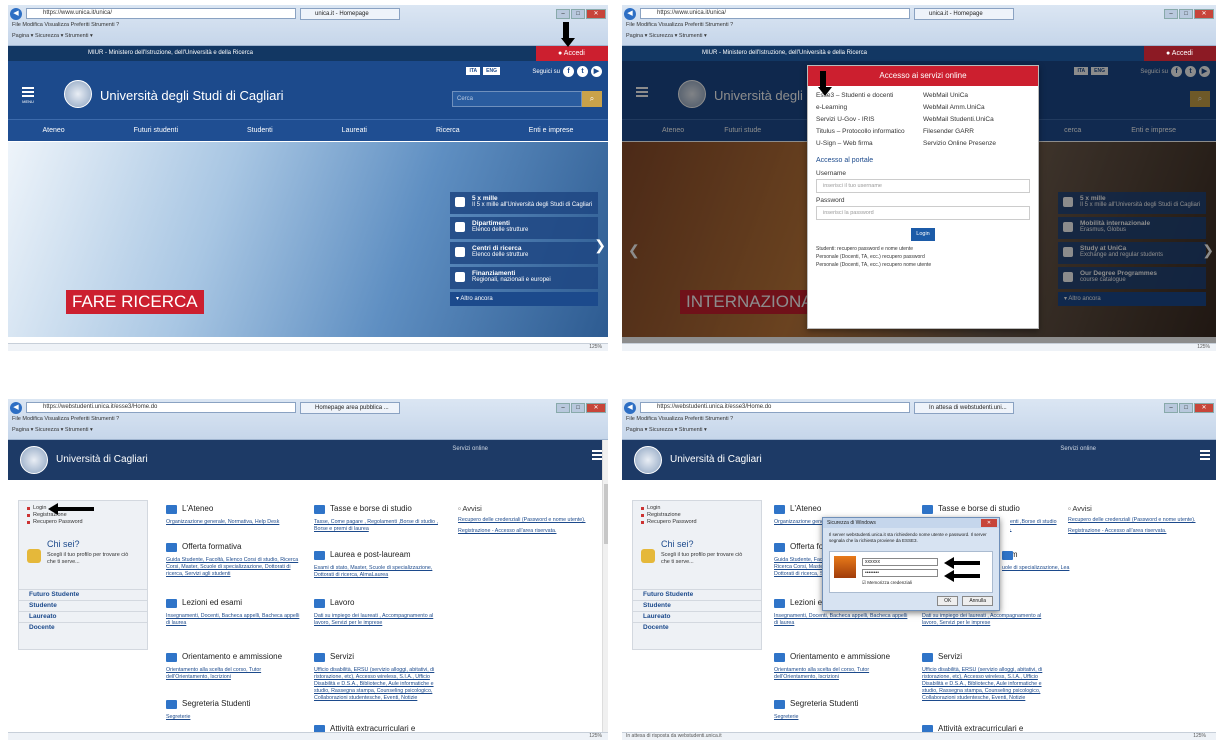 Image resolution: width=1216 pixels, height=740 pixels. What do you see at coordinates (1069, 556) in the screenshot?
I see `category-title: eam` at bounding box center [1069, 556].